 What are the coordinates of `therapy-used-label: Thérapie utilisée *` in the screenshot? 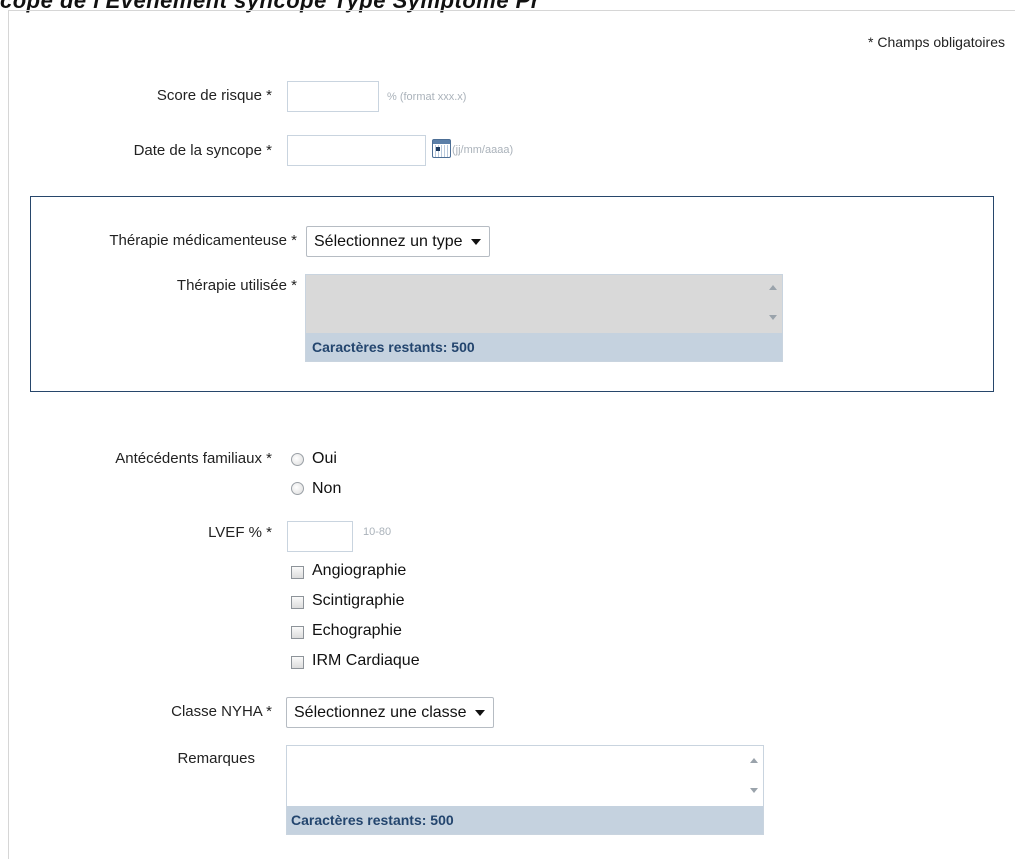 It's located at (236, 285).